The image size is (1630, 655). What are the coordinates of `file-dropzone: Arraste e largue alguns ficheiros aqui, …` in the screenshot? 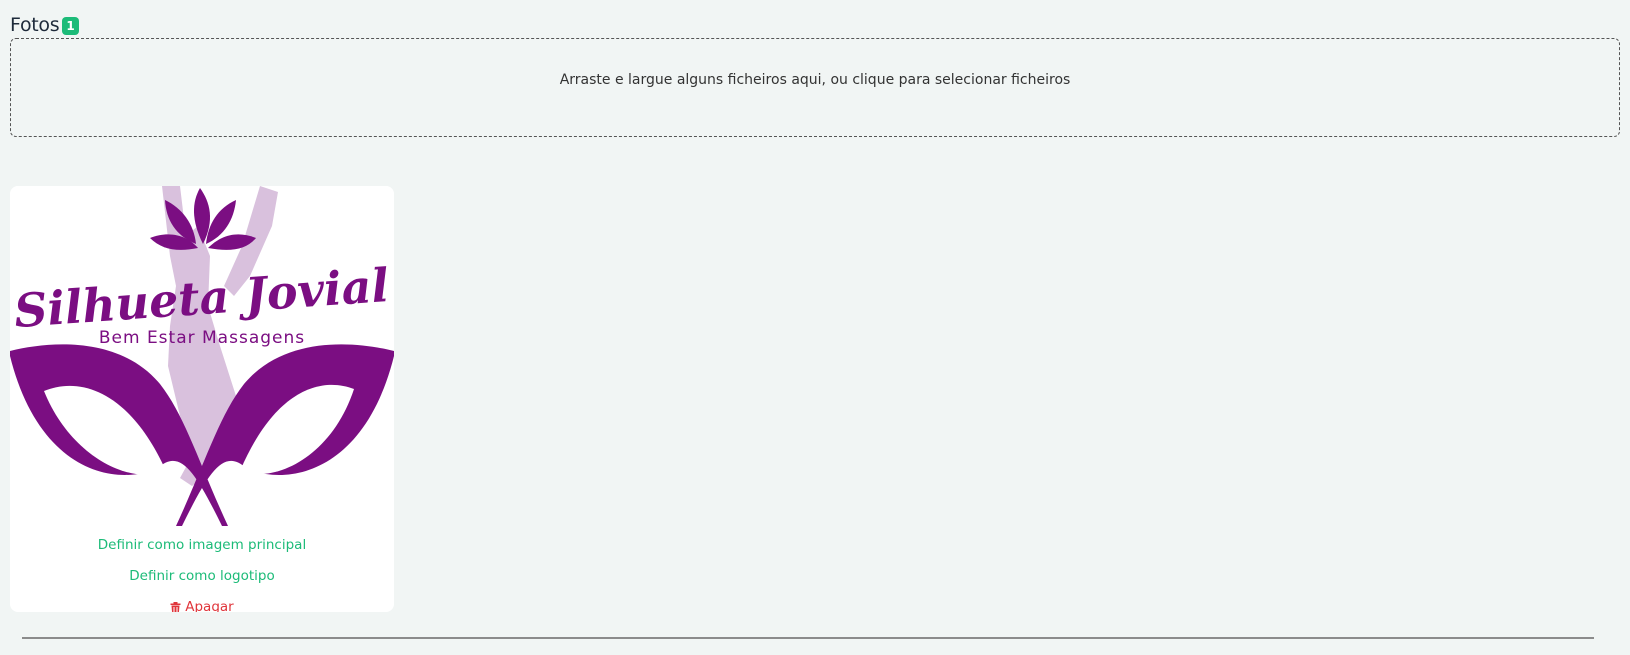 It's located at (815, 87).